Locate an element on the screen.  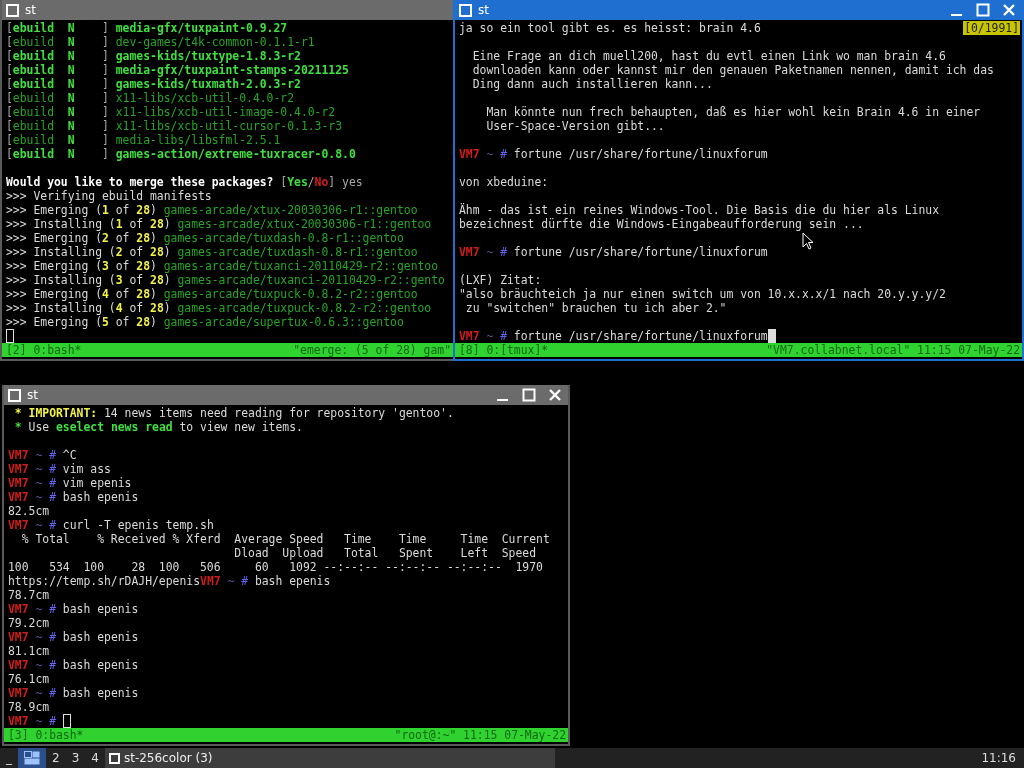
terminal-line: >>> Emerging (1 of 28) games-arcade/xtux-20030306-r1::gentoo is located at coordinates (212, 210).